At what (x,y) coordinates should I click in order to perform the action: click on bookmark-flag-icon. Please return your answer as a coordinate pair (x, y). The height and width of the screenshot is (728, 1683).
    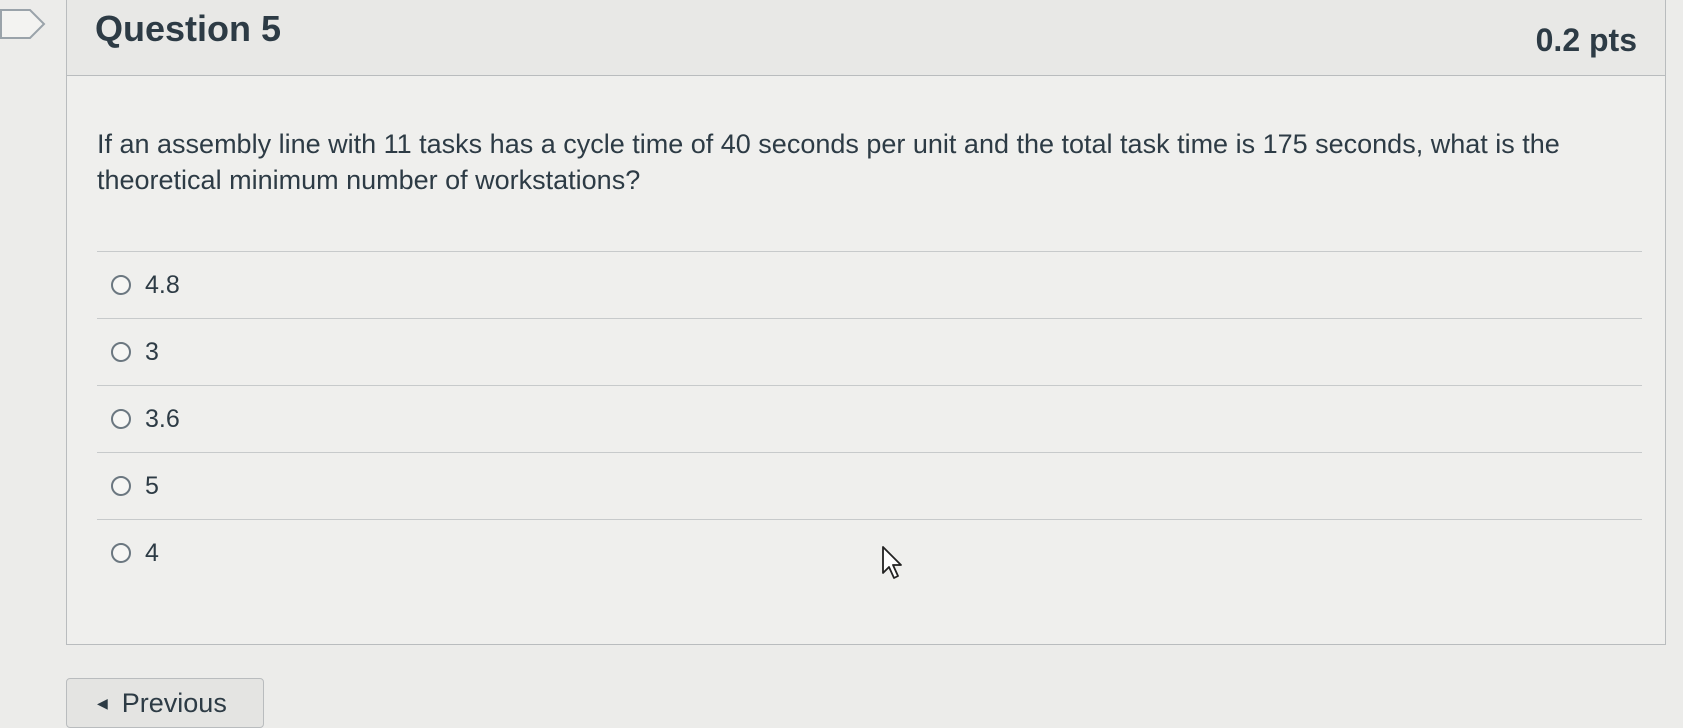
    Looking at the image, I should click on (23, 24).